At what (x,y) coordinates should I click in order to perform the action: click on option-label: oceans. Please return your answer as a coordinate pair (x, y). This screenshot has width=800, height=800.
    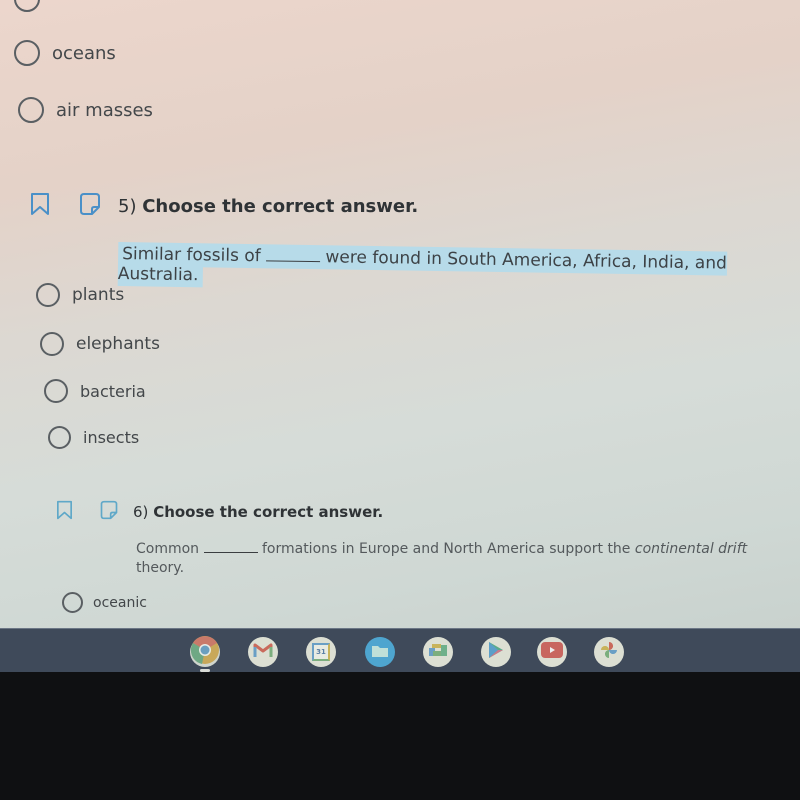
    Looking at the image, I should click on (84, 53).